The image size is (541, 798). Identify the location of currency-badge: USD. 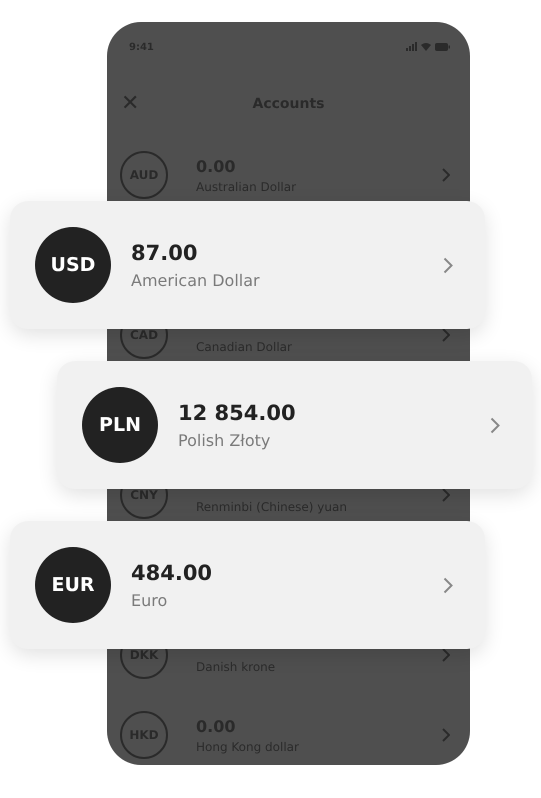
(73, 265).